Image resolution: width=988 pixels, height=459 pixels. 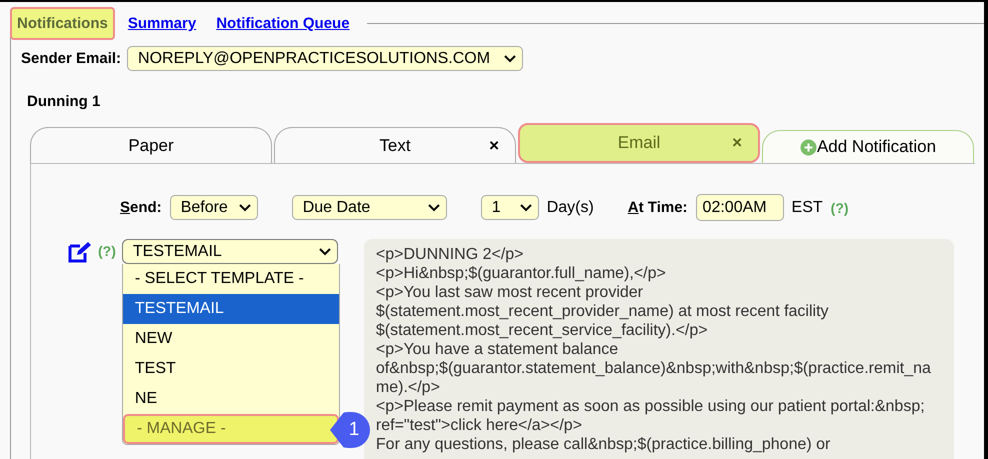 I want to click on add-notification-tab: Add Notification, so click(x=868, y=146).